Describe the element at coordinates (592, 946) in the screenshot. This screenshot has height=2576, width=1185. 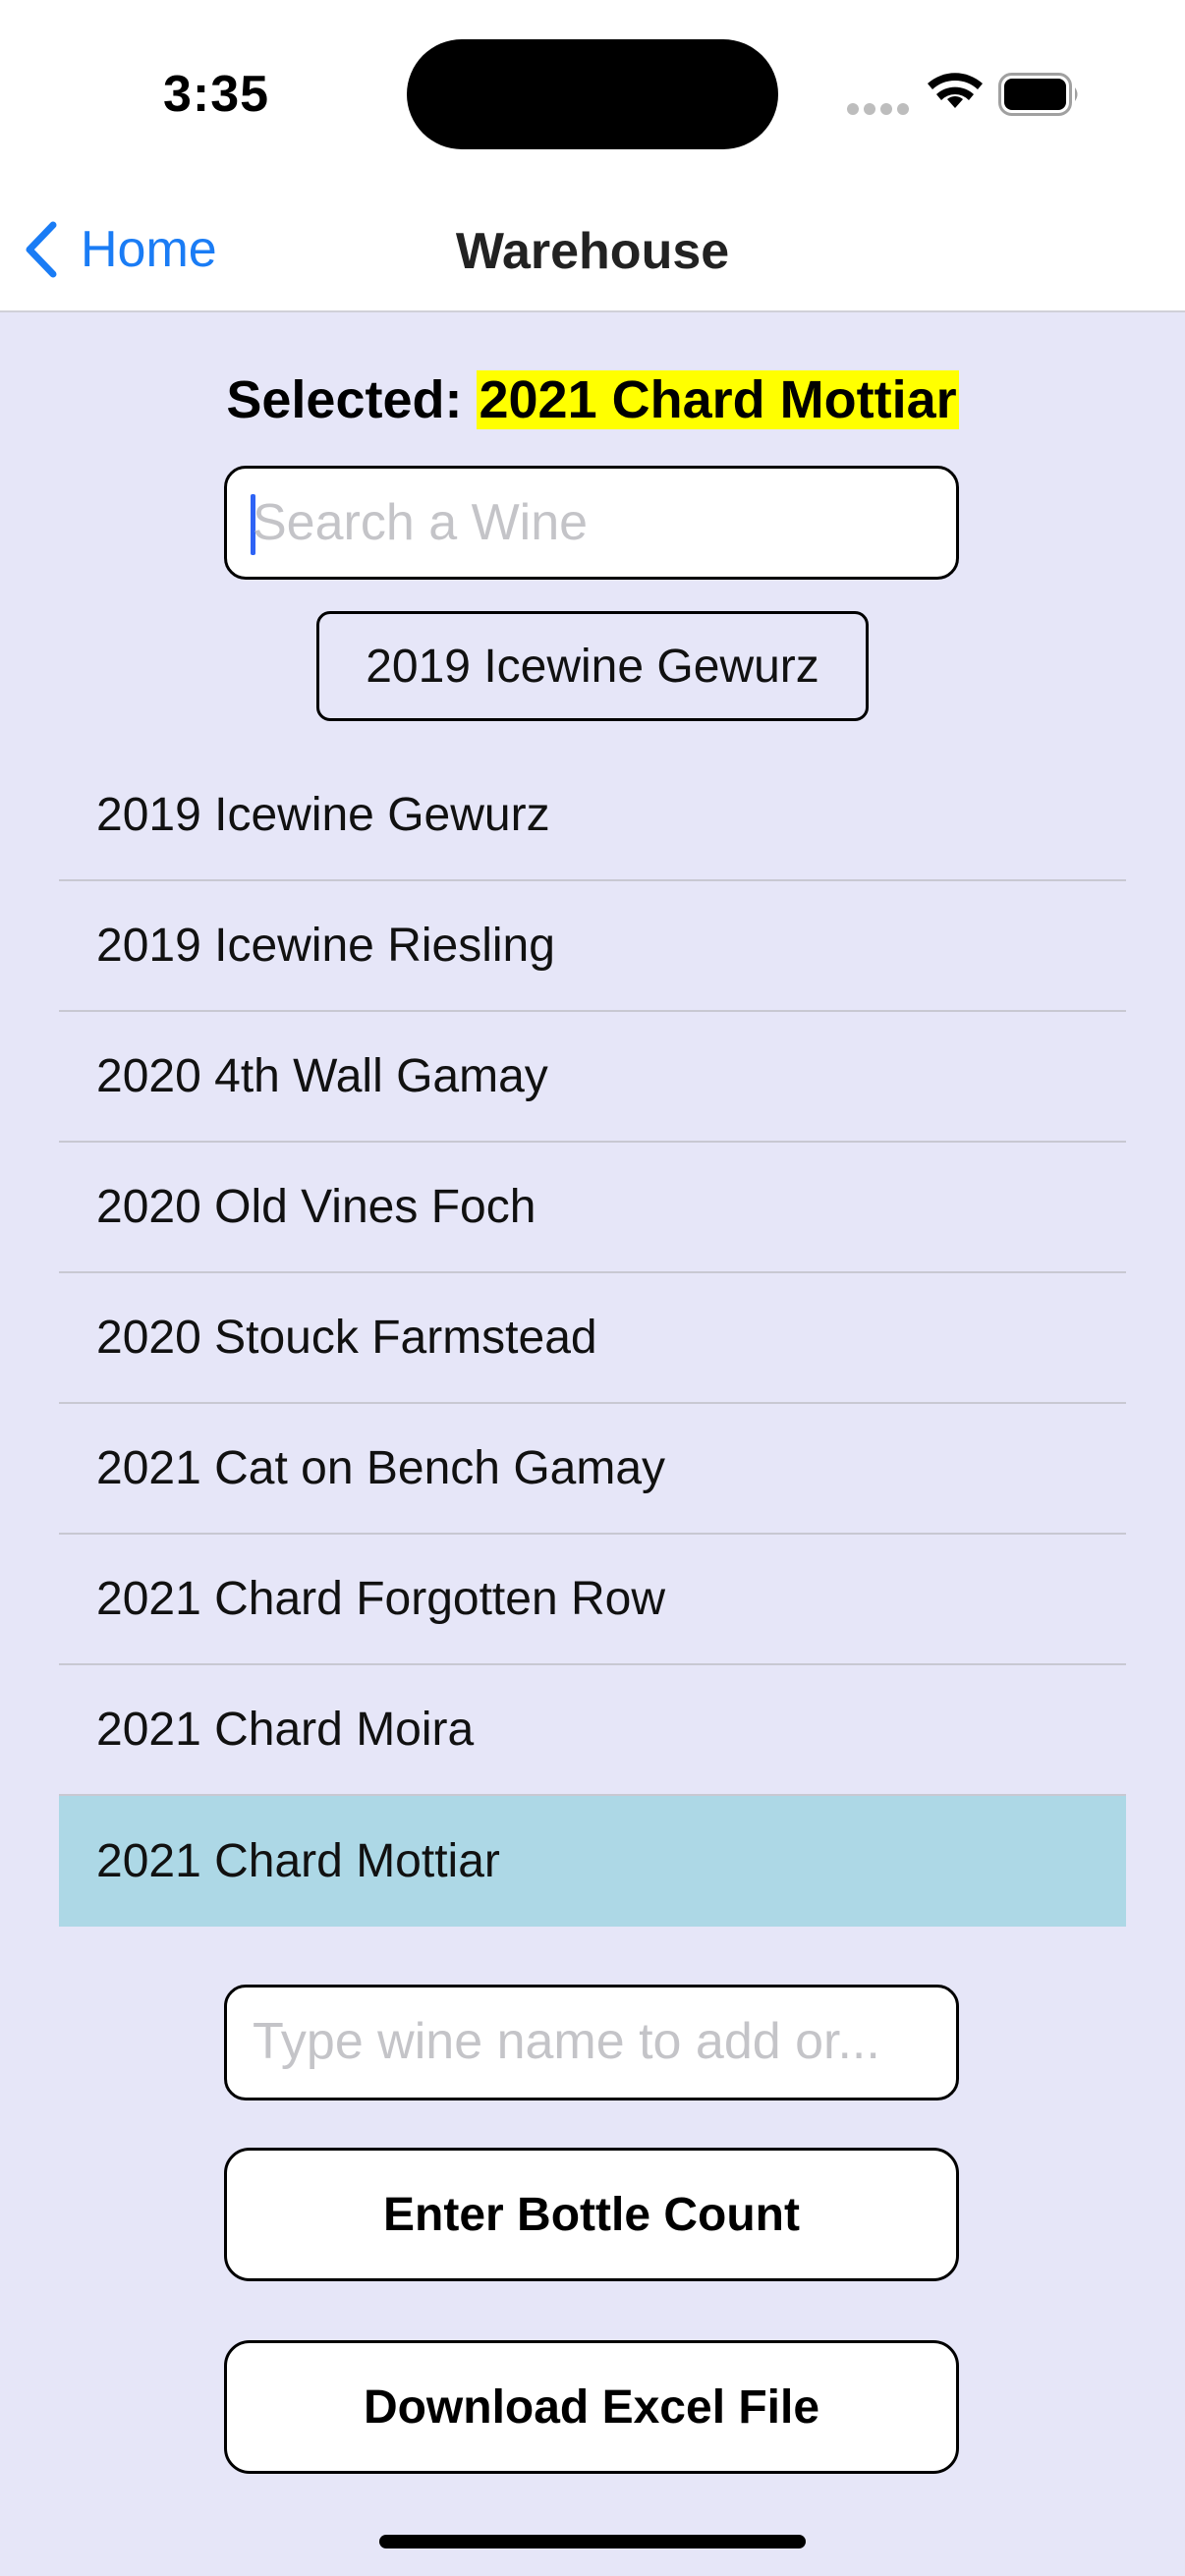
I see `list-item: 2019 Icewine Riesling` at that location.